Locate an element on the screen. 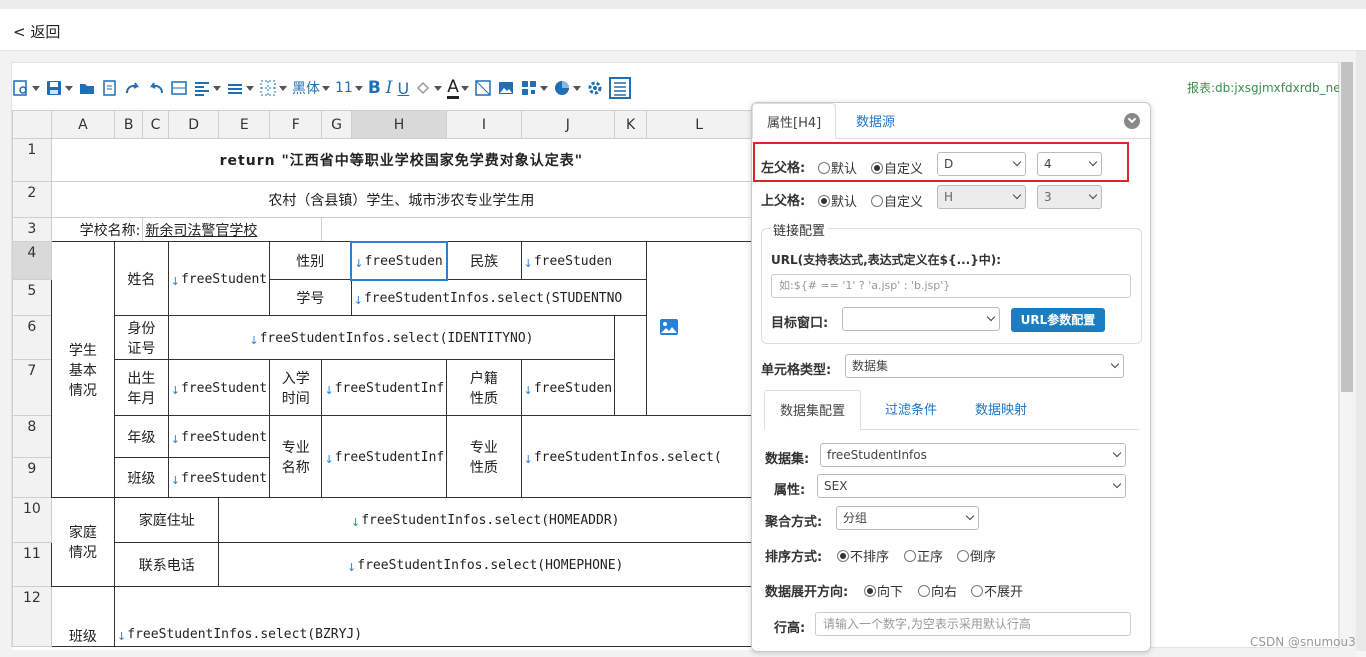  save-button is located at coordinates (59, 88).